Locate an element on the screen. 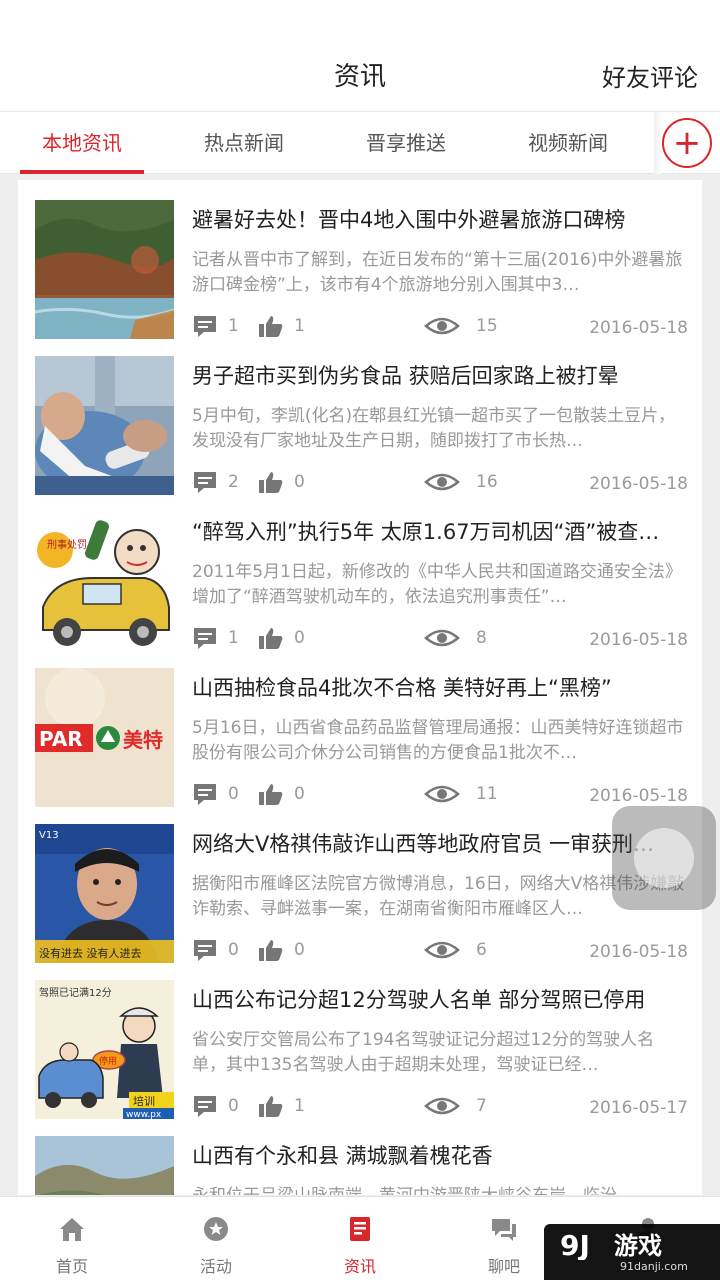 The image size is (720, 1280). view-count: 15 is located at coordinates (487, 326).